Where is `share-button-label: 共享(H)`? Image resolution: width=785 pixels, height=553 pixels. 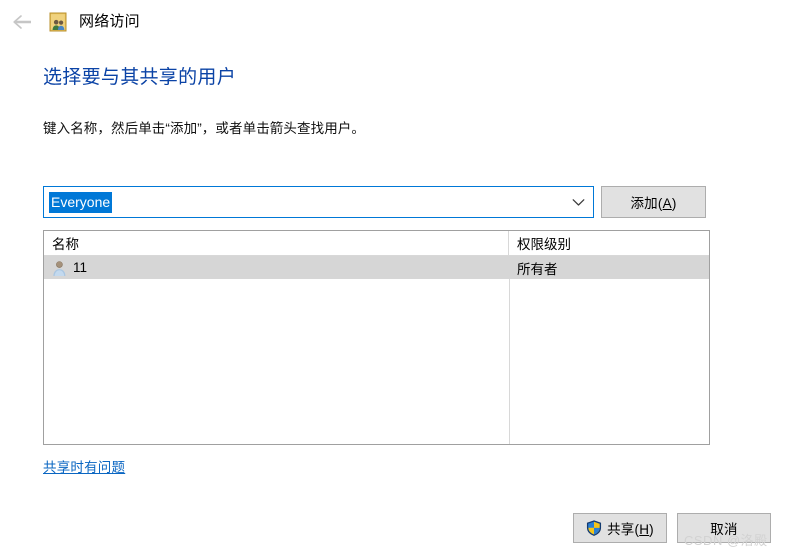
share-button-label: 共享(H) is located at coordinates (630, 529).